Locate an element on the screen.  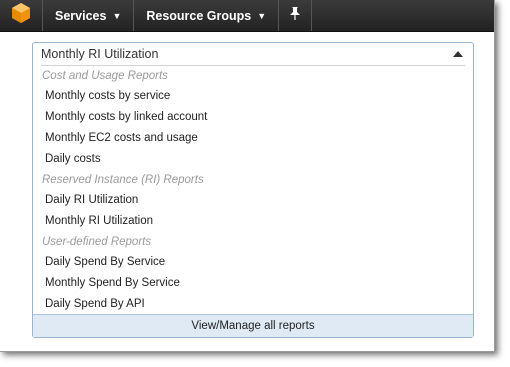
option-monthly-spend-by-service: Monthly Spend By Service is located at coordinates (253, 283).